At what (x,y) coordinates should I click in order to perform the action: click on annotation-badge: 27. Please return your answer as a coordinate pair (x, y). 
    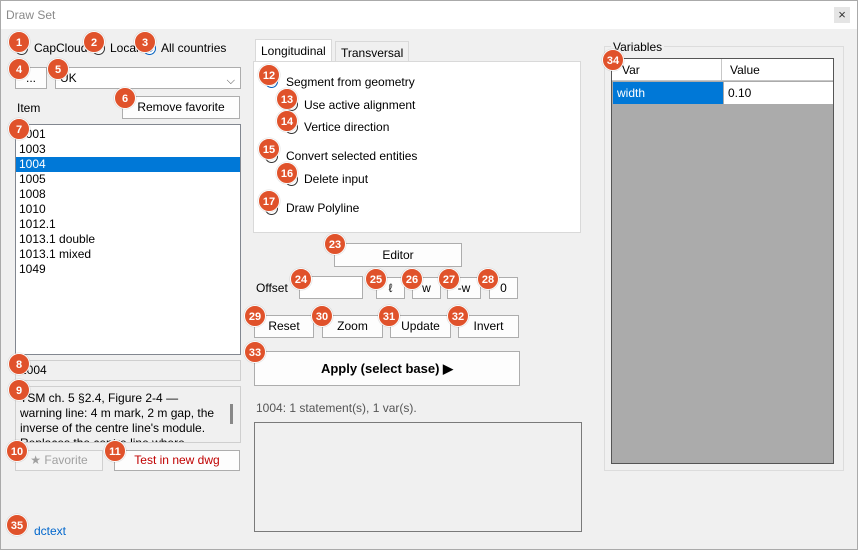
    Looking at the image, I should click on (449, 279).